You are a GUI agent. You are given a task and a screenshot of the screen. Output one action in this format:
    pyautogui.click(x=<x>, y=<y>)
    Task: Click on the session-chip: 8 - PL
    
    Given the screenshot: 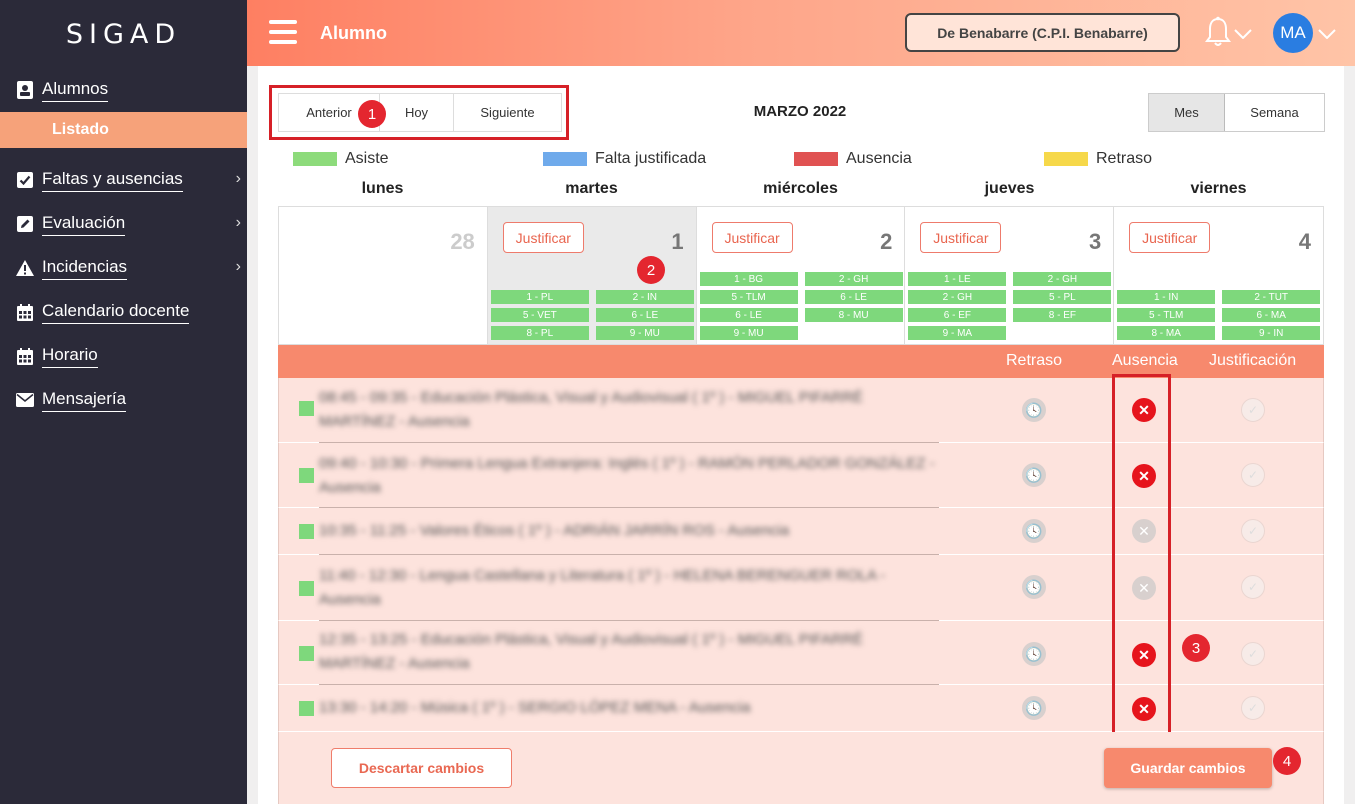 What is the action you would take?
    pyautogui.click(x=539, y=333)
    